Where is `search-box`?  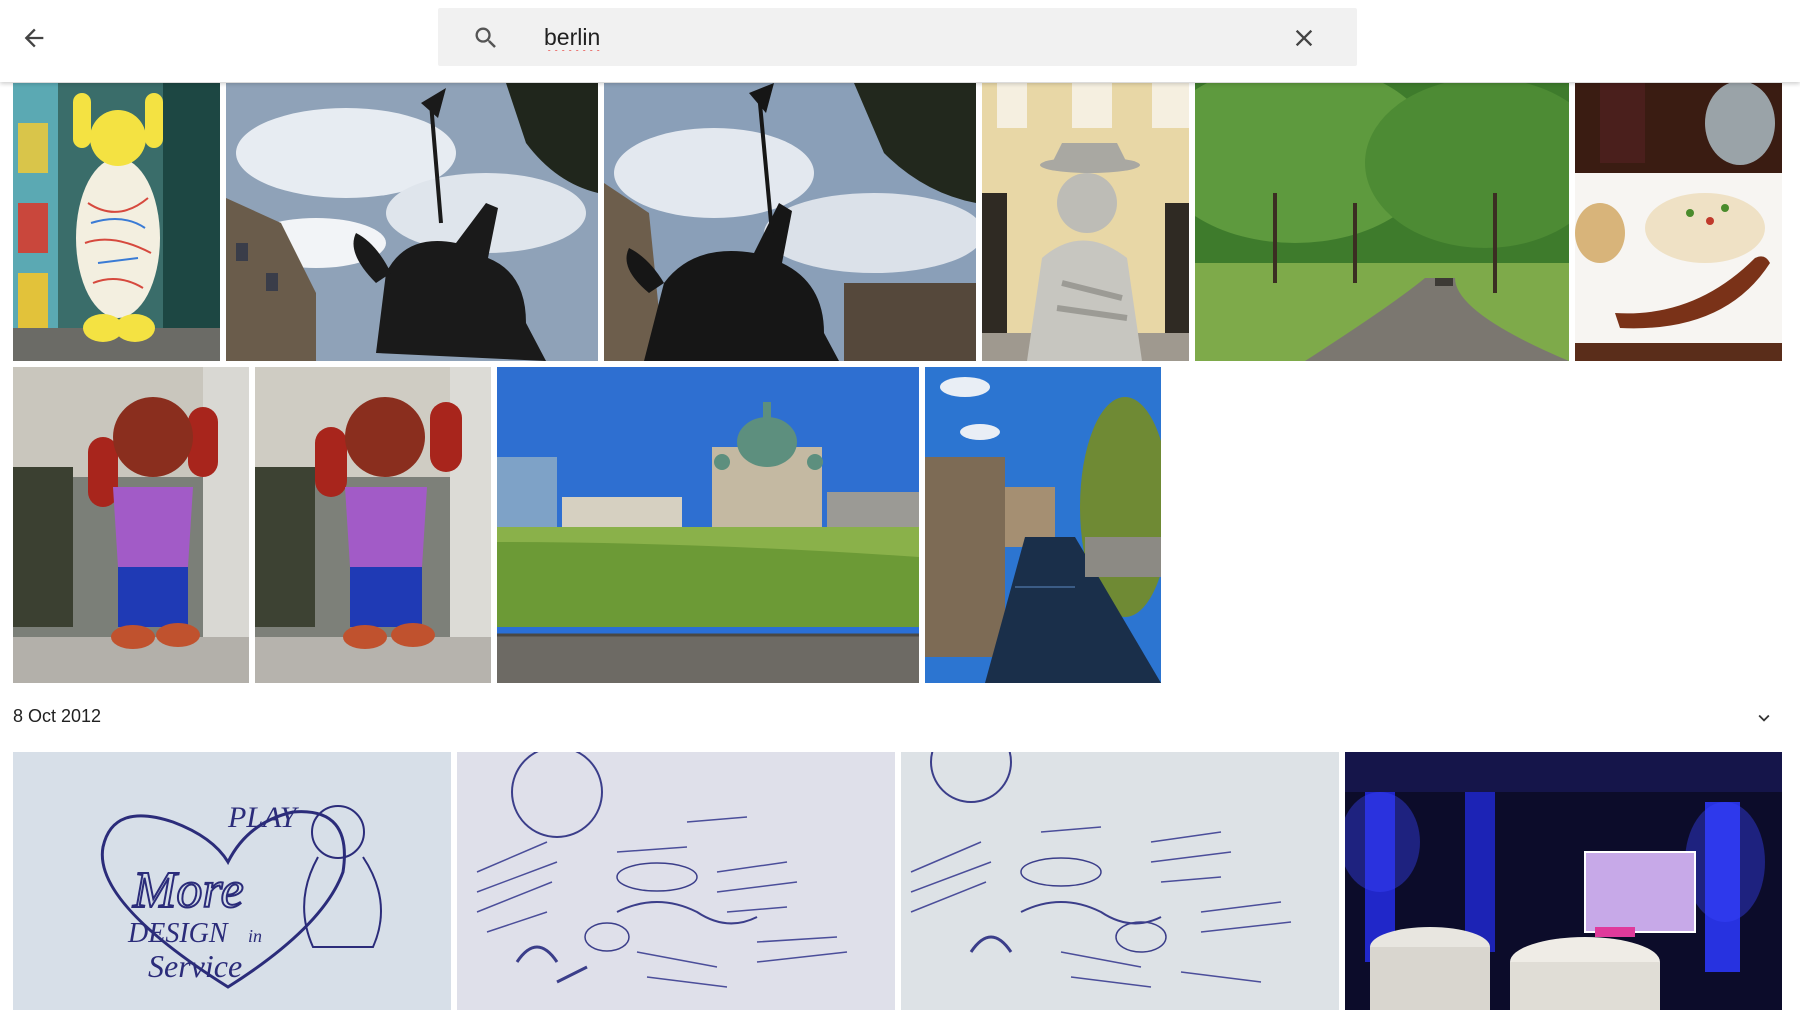
search-box is located at coordinates (897, 37).